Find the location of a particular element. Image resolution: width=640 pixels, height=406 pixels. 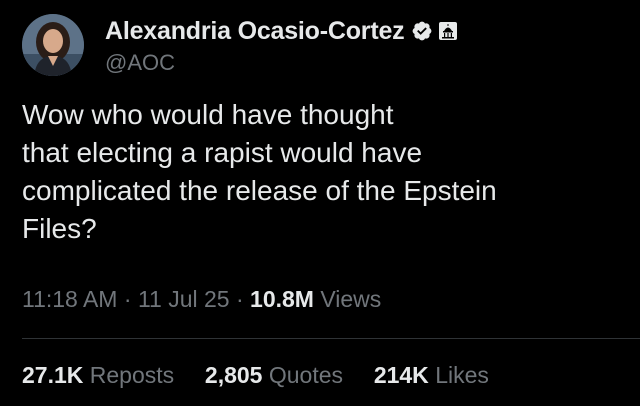

avatar is located at coordinates (53, 45).